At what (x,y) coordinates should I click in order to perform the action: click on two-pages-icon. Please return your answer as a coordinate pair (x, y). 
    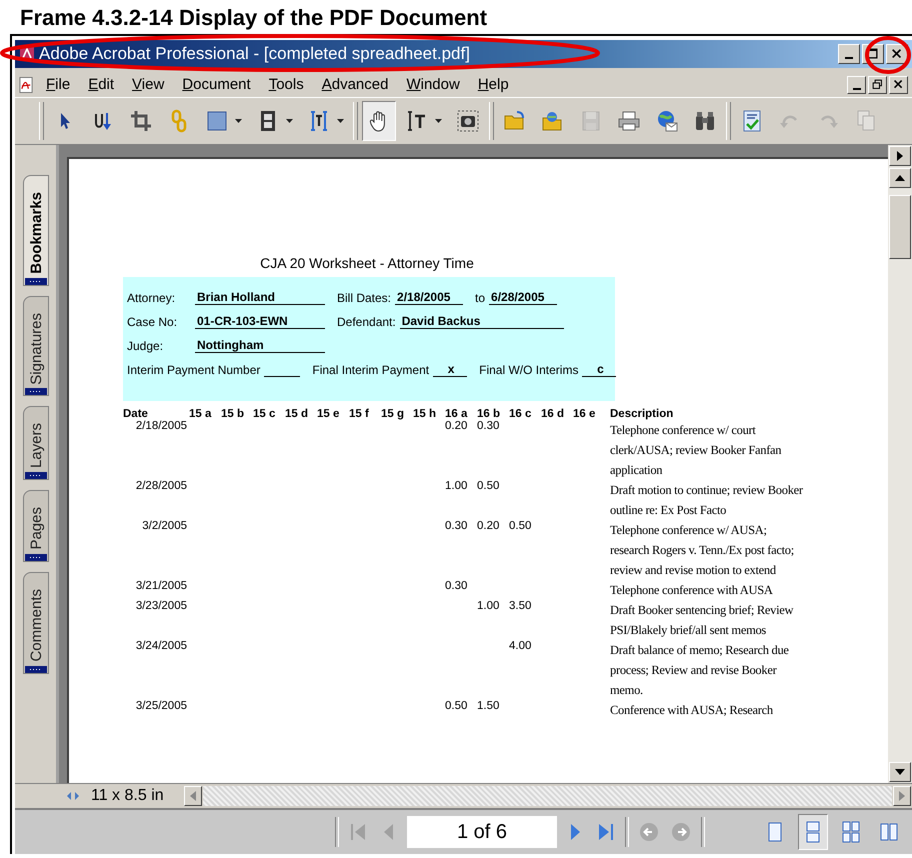
    Looking at the image, I should click on (889, 832).